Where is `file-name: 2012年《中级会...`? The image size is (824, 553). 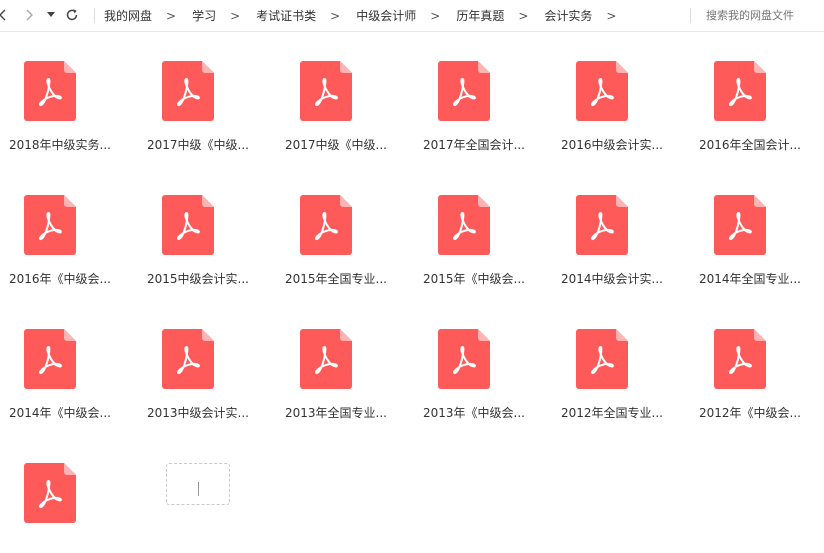
file-name: 2012年《中级会... is located at coordinates (750, 412).